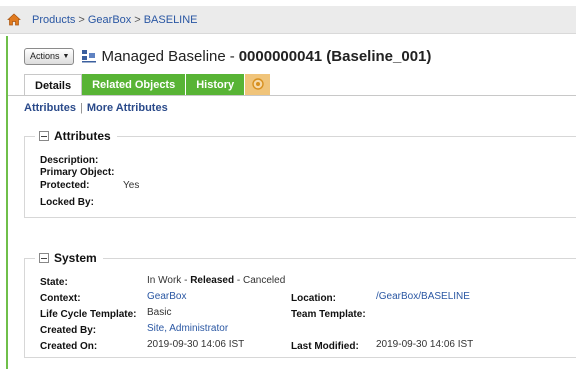 This screenshot has height=369, width=576. I want to click on breadcrumb-item-products: Products, so click(53, 20).